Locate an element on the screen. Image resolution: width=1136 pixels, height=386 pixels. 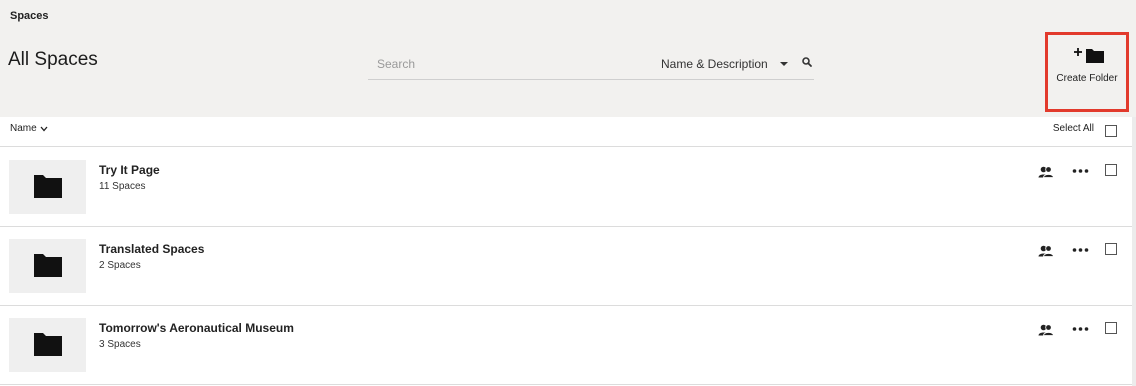
space-count: 11 Spaces is located at coordinates (122, 186).